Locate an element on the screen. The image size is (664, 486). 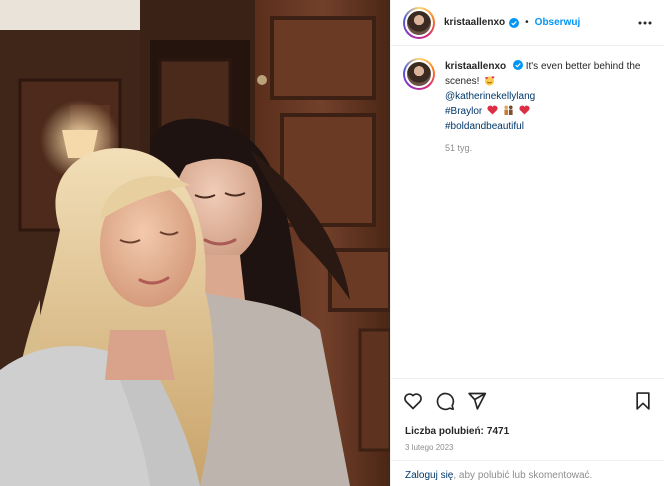
hashtag-link: #boldandbeautiful is located at coordinates (549, 126).